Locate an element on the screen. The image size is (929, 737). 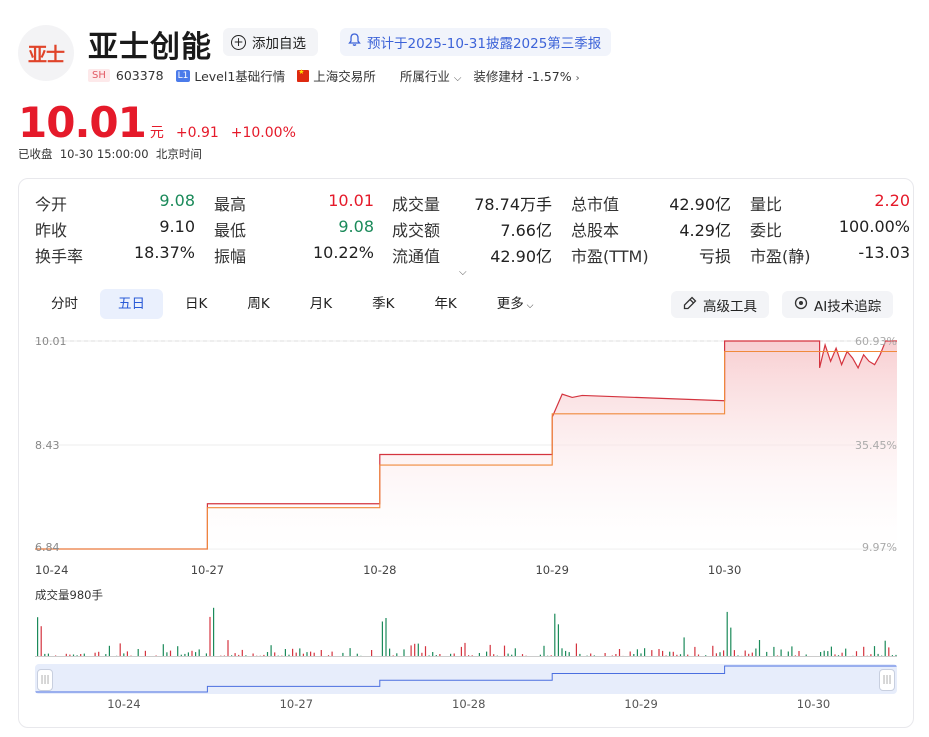
tab-7: 更多 ⌵ is located at coordinates (515, 304).